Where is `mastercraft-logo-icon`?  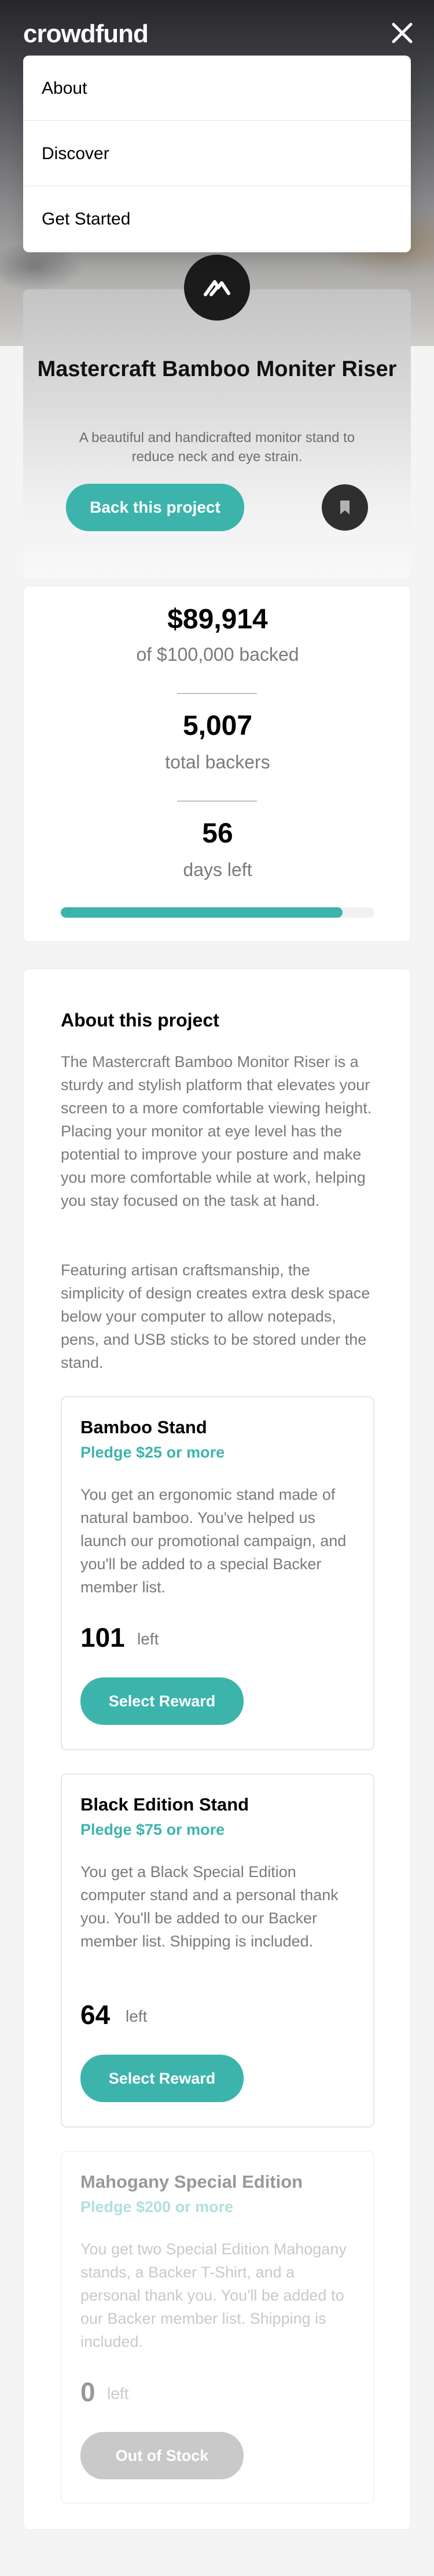 mastercraft-logo-icon is located at coordinates (217, 288).